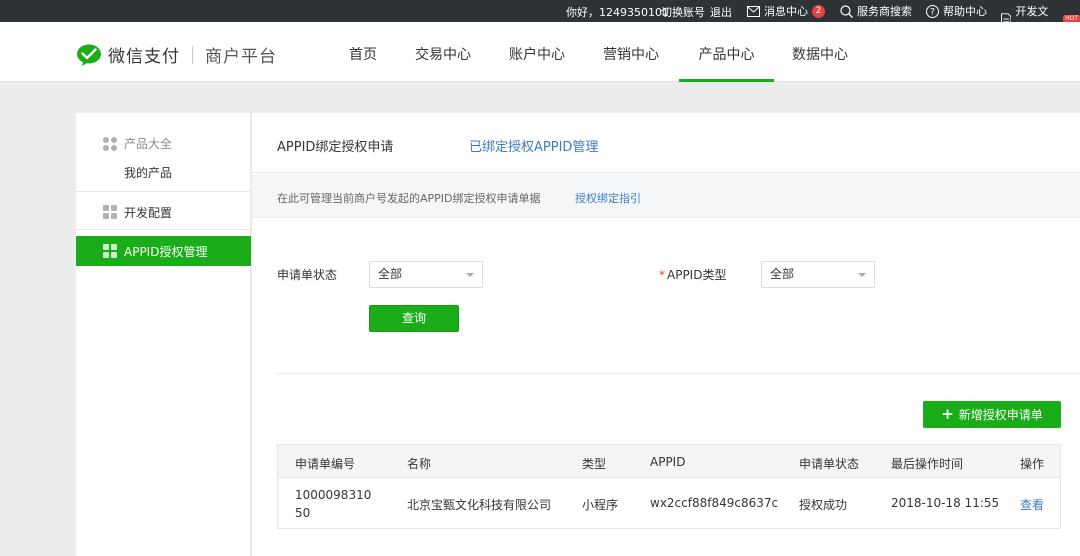 The image size is (1080, 556). Describe the element at coordinates (1000, 415) in the screenshot. I see `add-application-label: 新增授权申请单` at that location.